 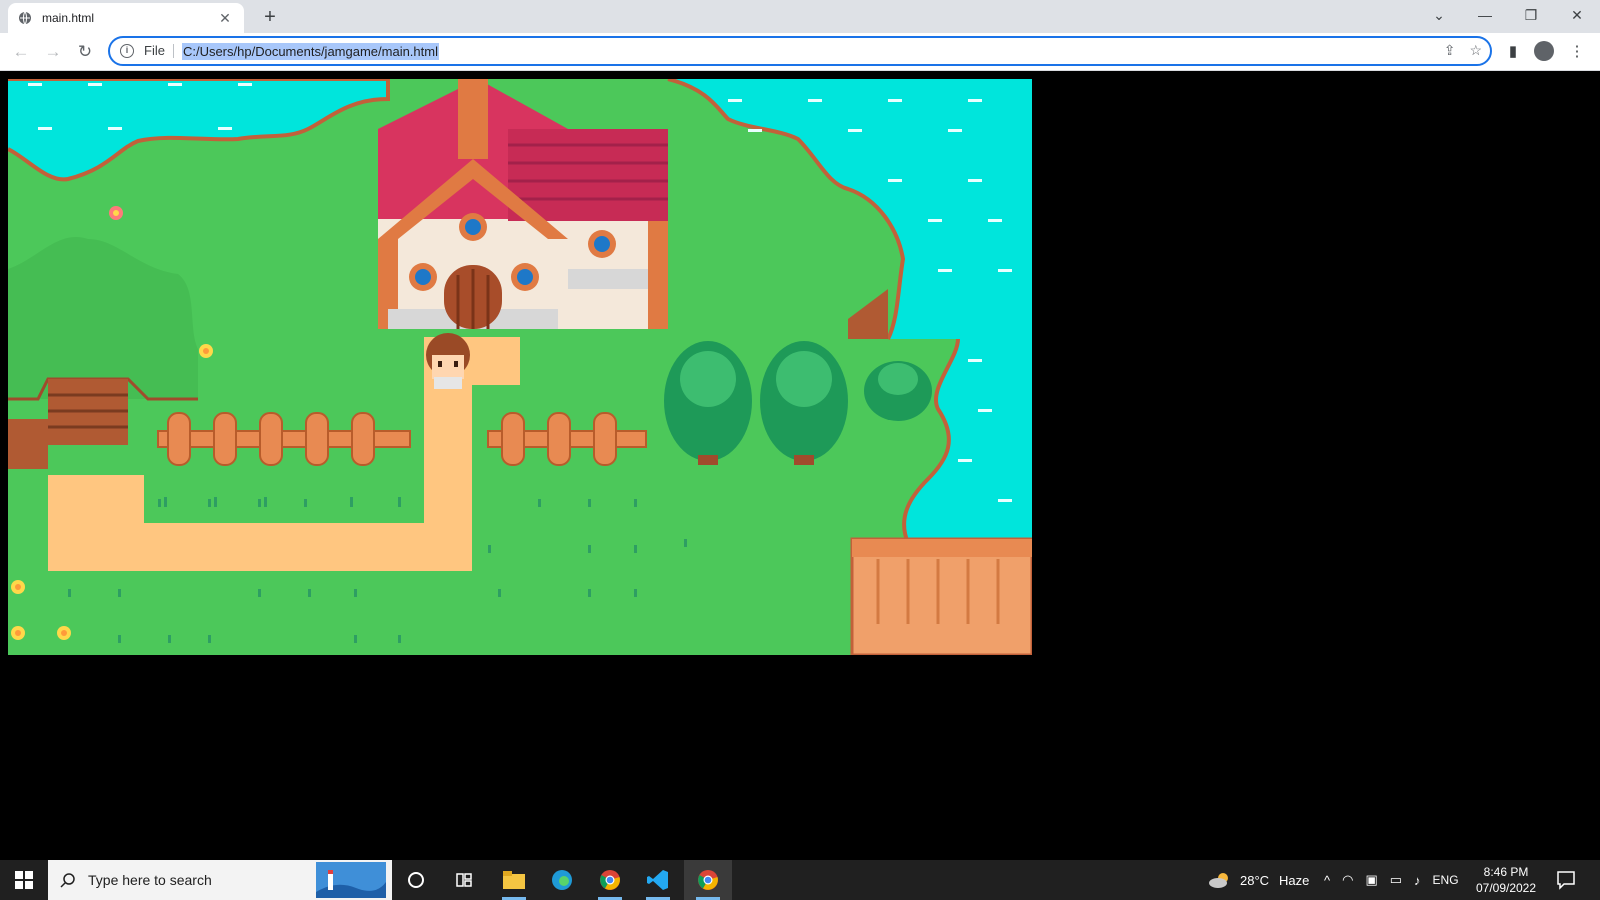 I want to click on profile-icon, so click(x=1544, y=51).